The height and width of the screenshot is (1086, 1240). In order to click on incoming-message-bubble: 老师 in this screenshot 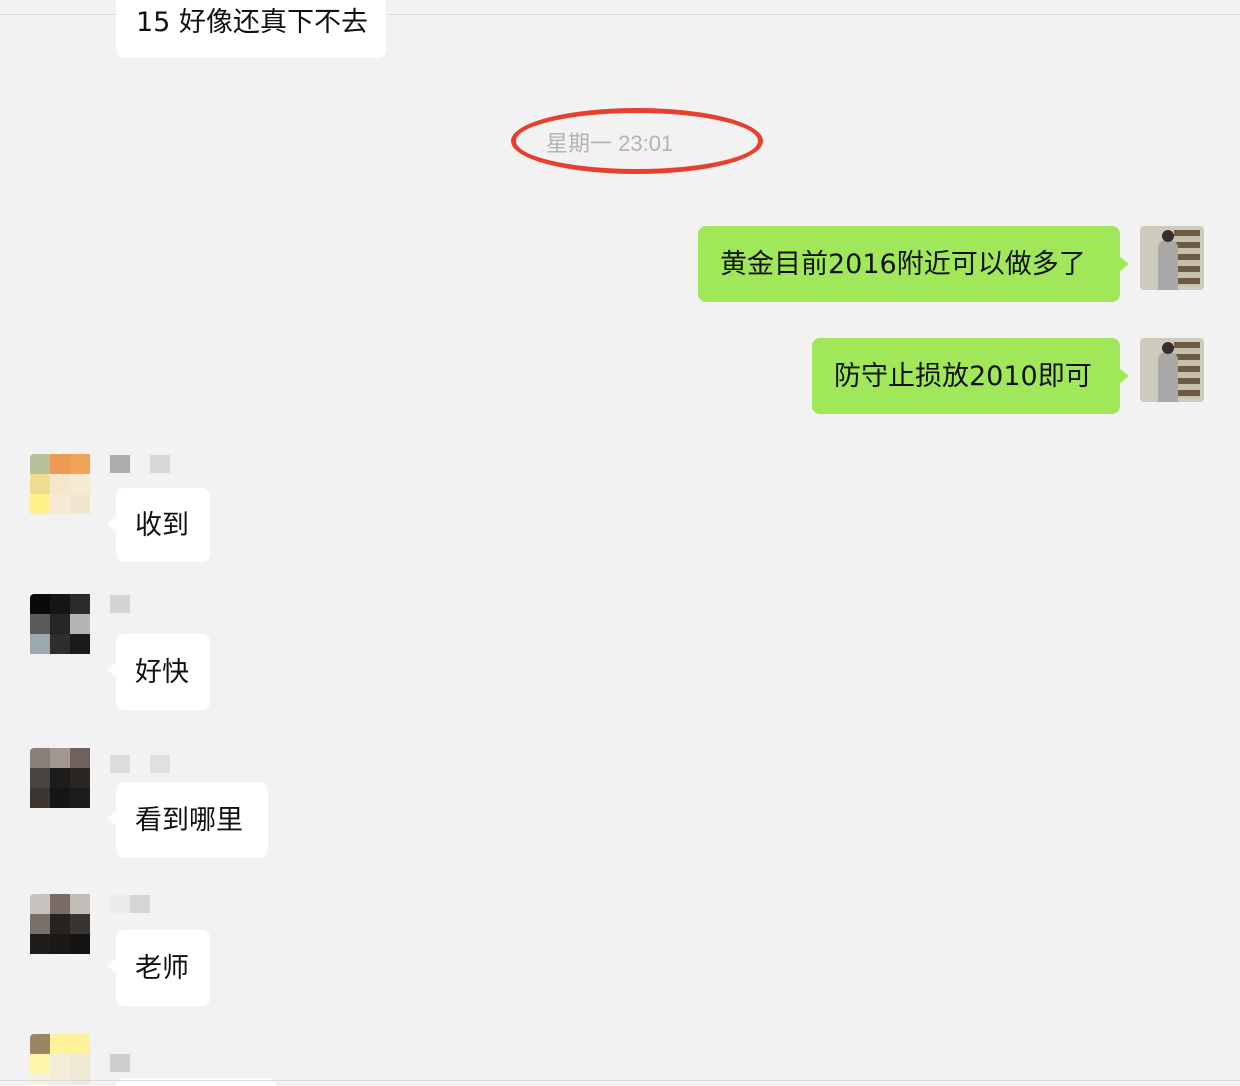, I will do `click(158, 968)`.